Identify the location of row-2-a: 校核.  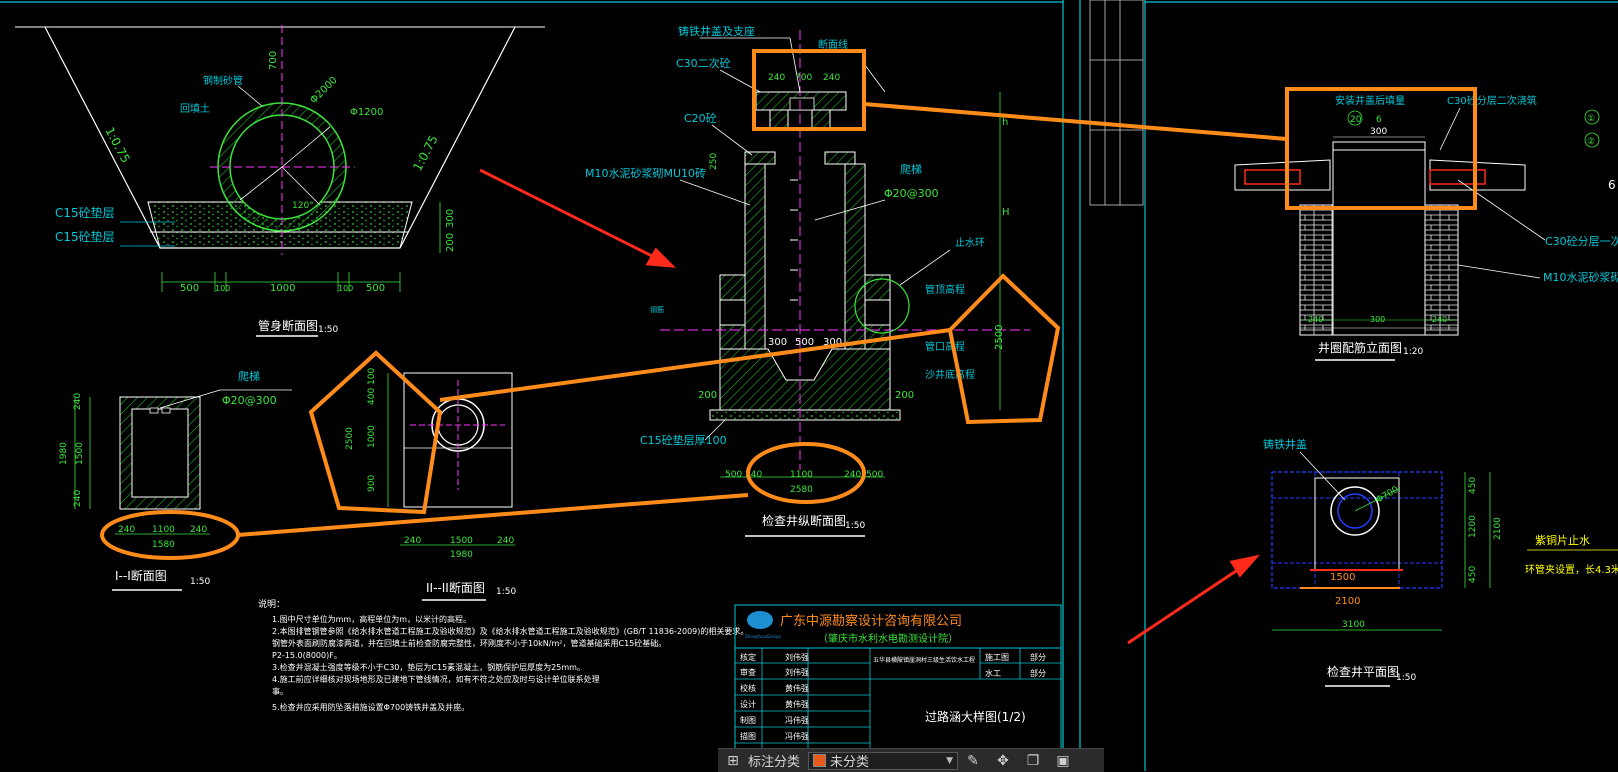
(748, 688).